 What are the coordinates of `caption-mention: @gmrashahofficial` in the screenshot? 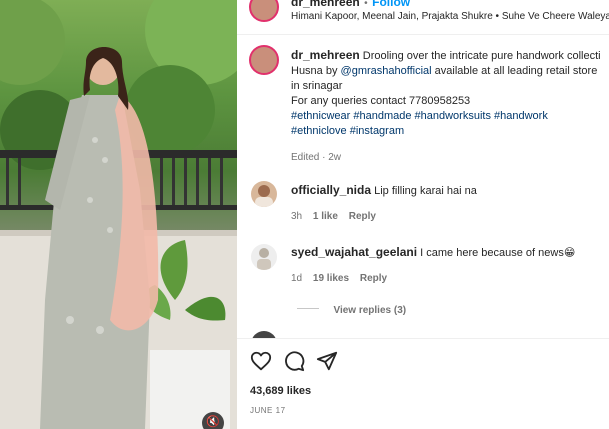 It's located at (386, 71).